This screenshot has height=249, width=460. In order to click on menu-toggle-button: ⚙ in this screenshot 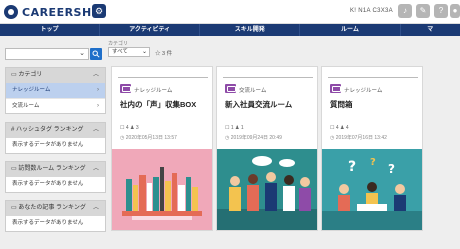, I will do `click(99, 11)`.